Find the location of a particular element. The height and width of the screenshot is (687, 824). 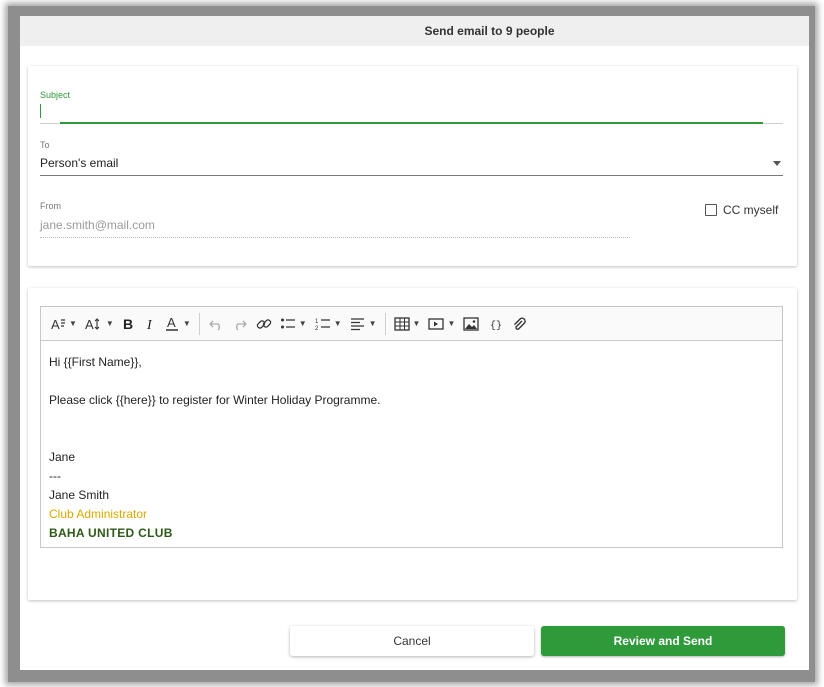

text-caret is located at coordinates (40, 111).